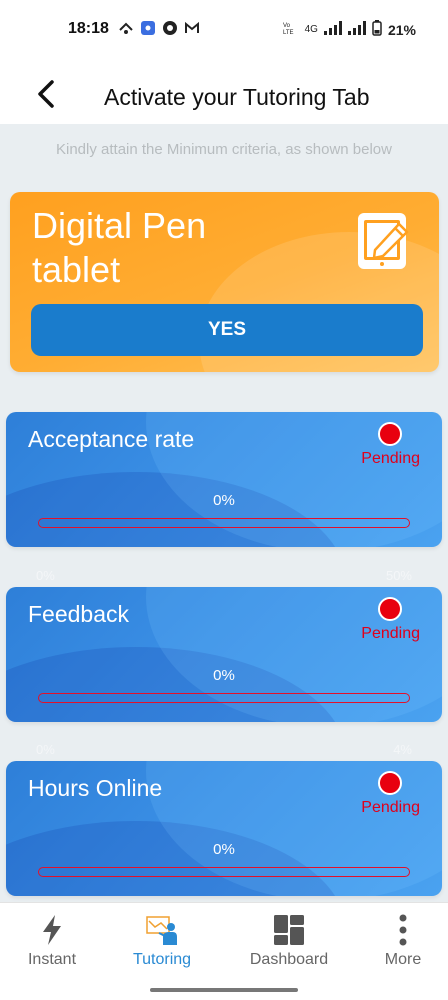 The width and height of the screenshot is (448, 1000). What do you see at coordinates (311, 29) in the screenshot?
I see `network-label: 4G` at bounding box center [311, 29].